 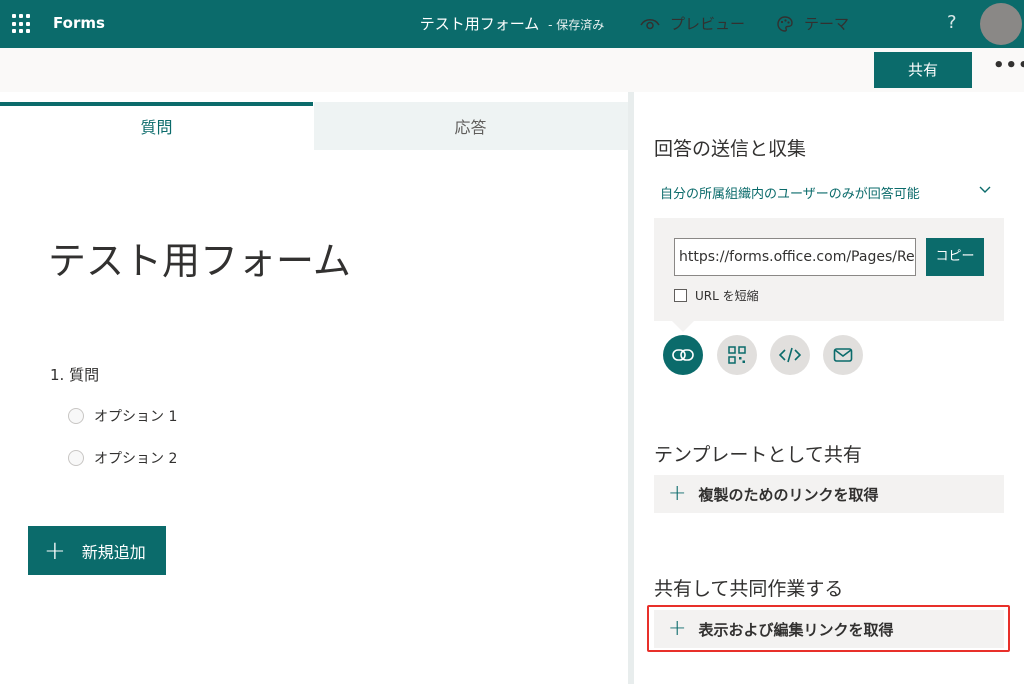 What do you see at coordinates (683, 326) in the screenshot?
I see `link-box-pointer` at bounding box center [683, 326].